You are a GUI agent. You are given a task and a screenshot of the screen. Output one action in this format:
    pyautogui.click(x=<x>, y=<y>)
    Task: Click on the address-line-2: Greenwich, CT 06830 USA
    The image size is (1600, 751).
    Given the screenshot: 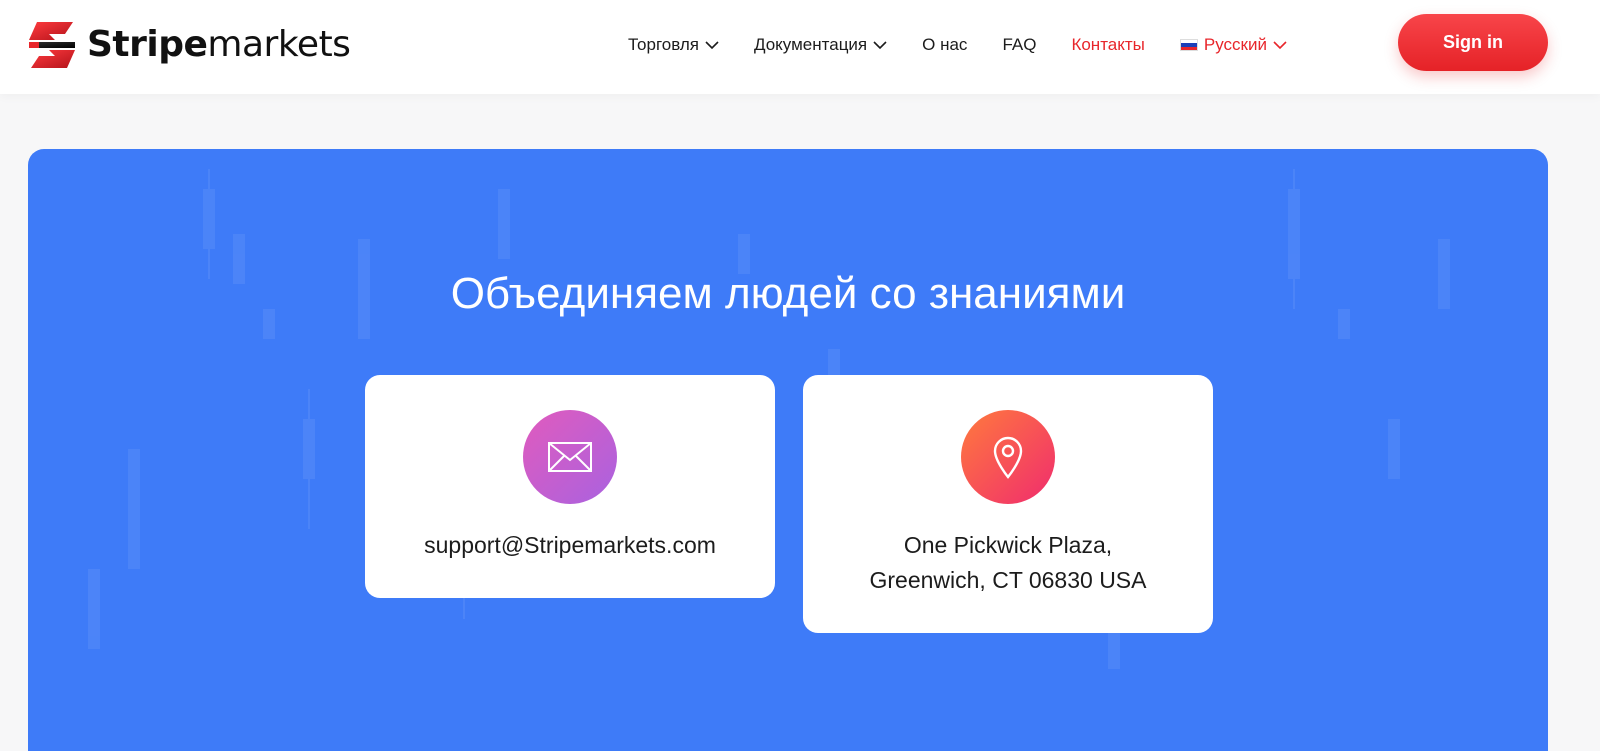 What is the action you would take?
    pyautogui.click(x=1008, y=580)
    